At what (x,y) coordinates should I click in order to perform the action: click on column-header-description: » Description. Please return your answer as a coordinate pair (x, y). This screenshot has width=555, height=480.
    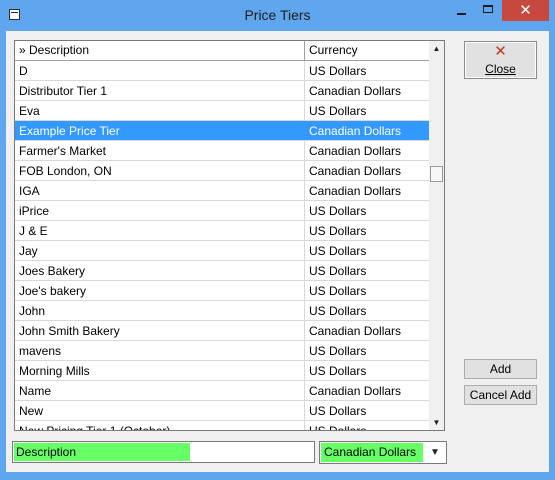
    Looking at the image, I should click on (160, 50).